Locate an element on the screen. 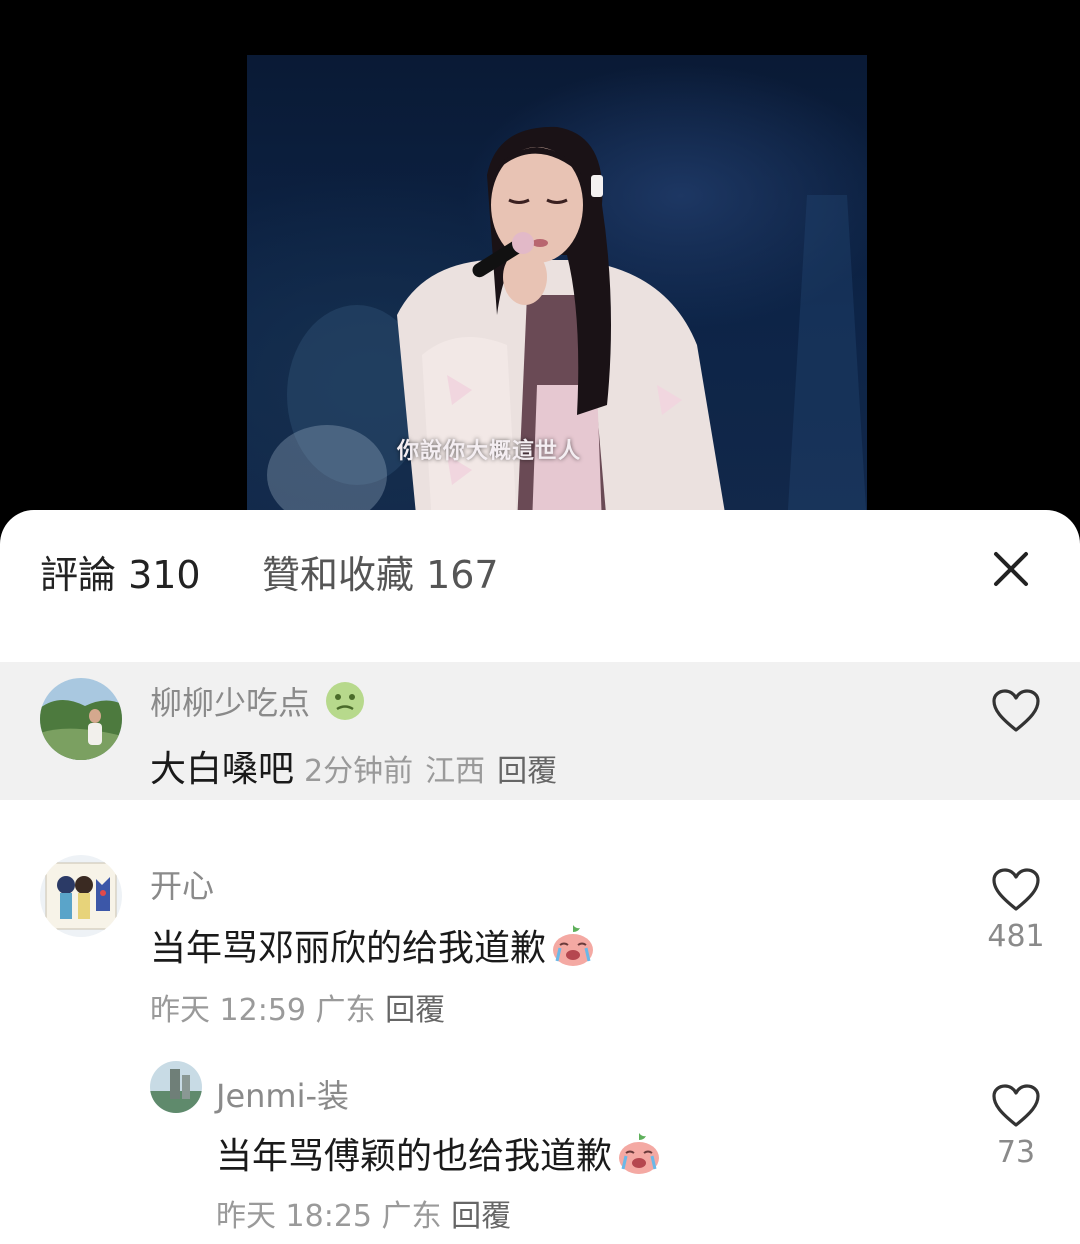  comment-meta: 昨天 12:59 广东 回覆 is located at coordinates (297, 1007).